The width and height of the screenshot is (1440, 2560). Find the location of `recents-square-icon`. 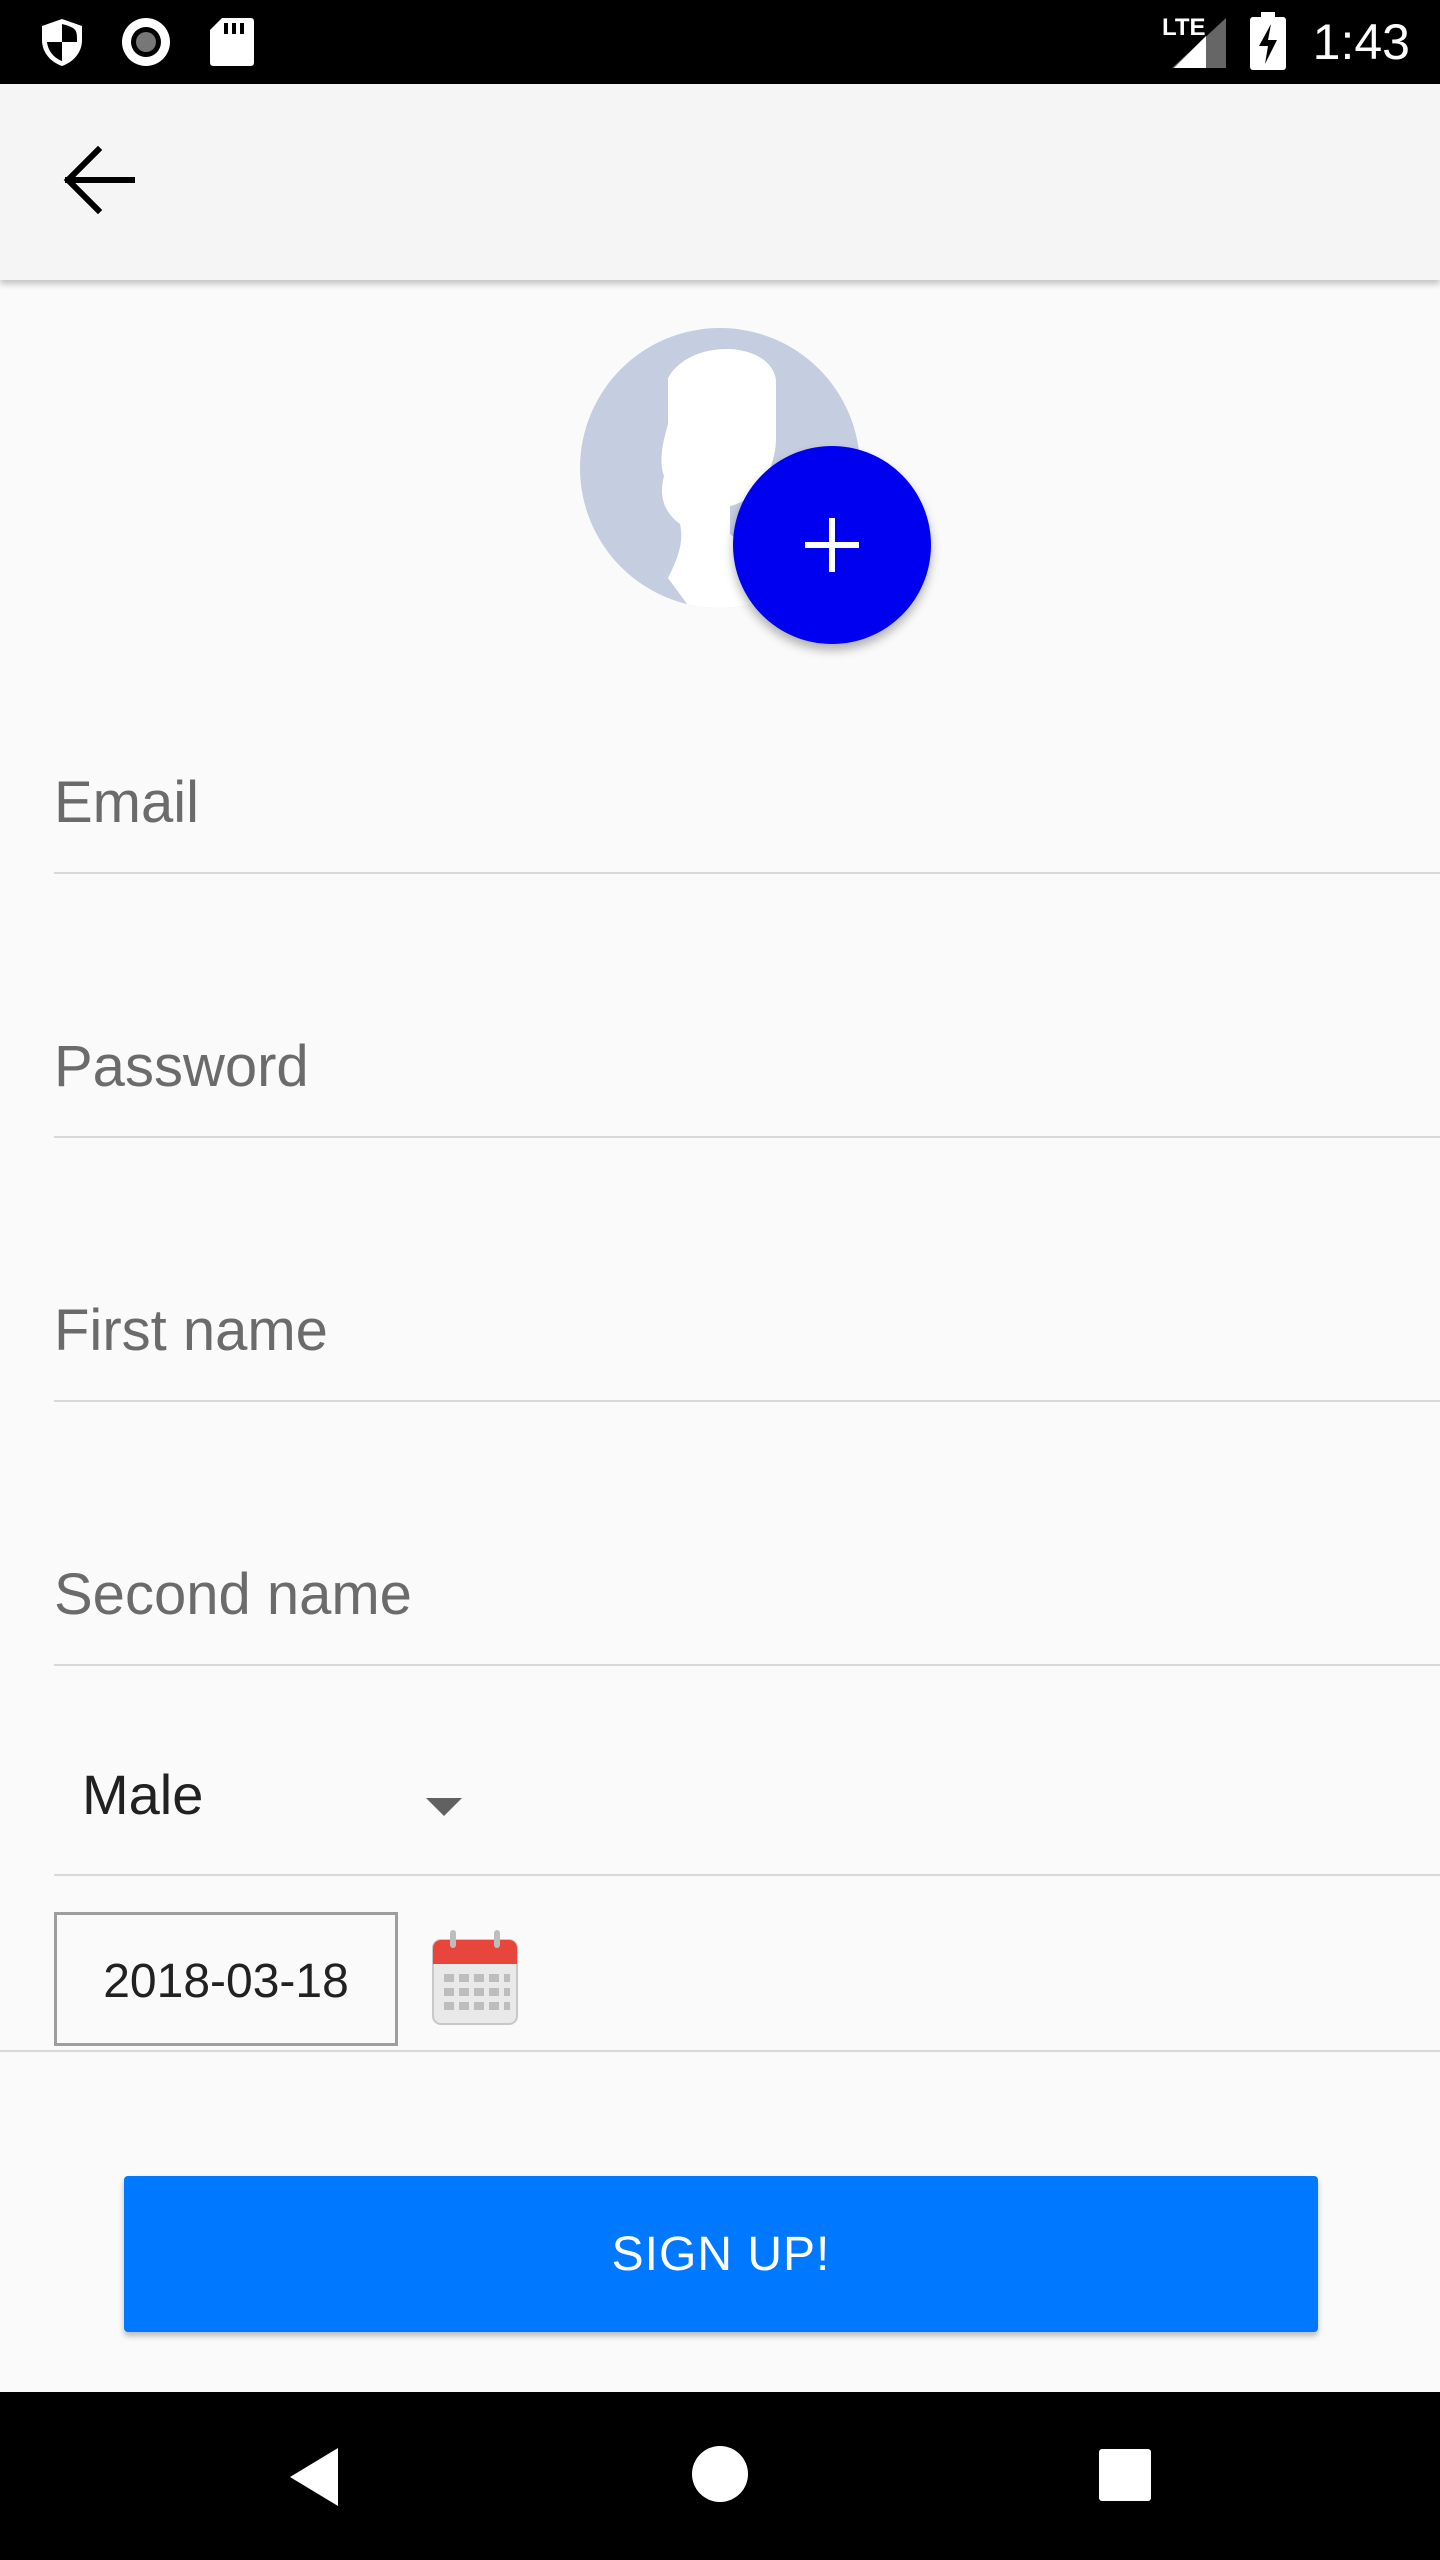

recents-square-icon is located at coordinates (1125, 2475).